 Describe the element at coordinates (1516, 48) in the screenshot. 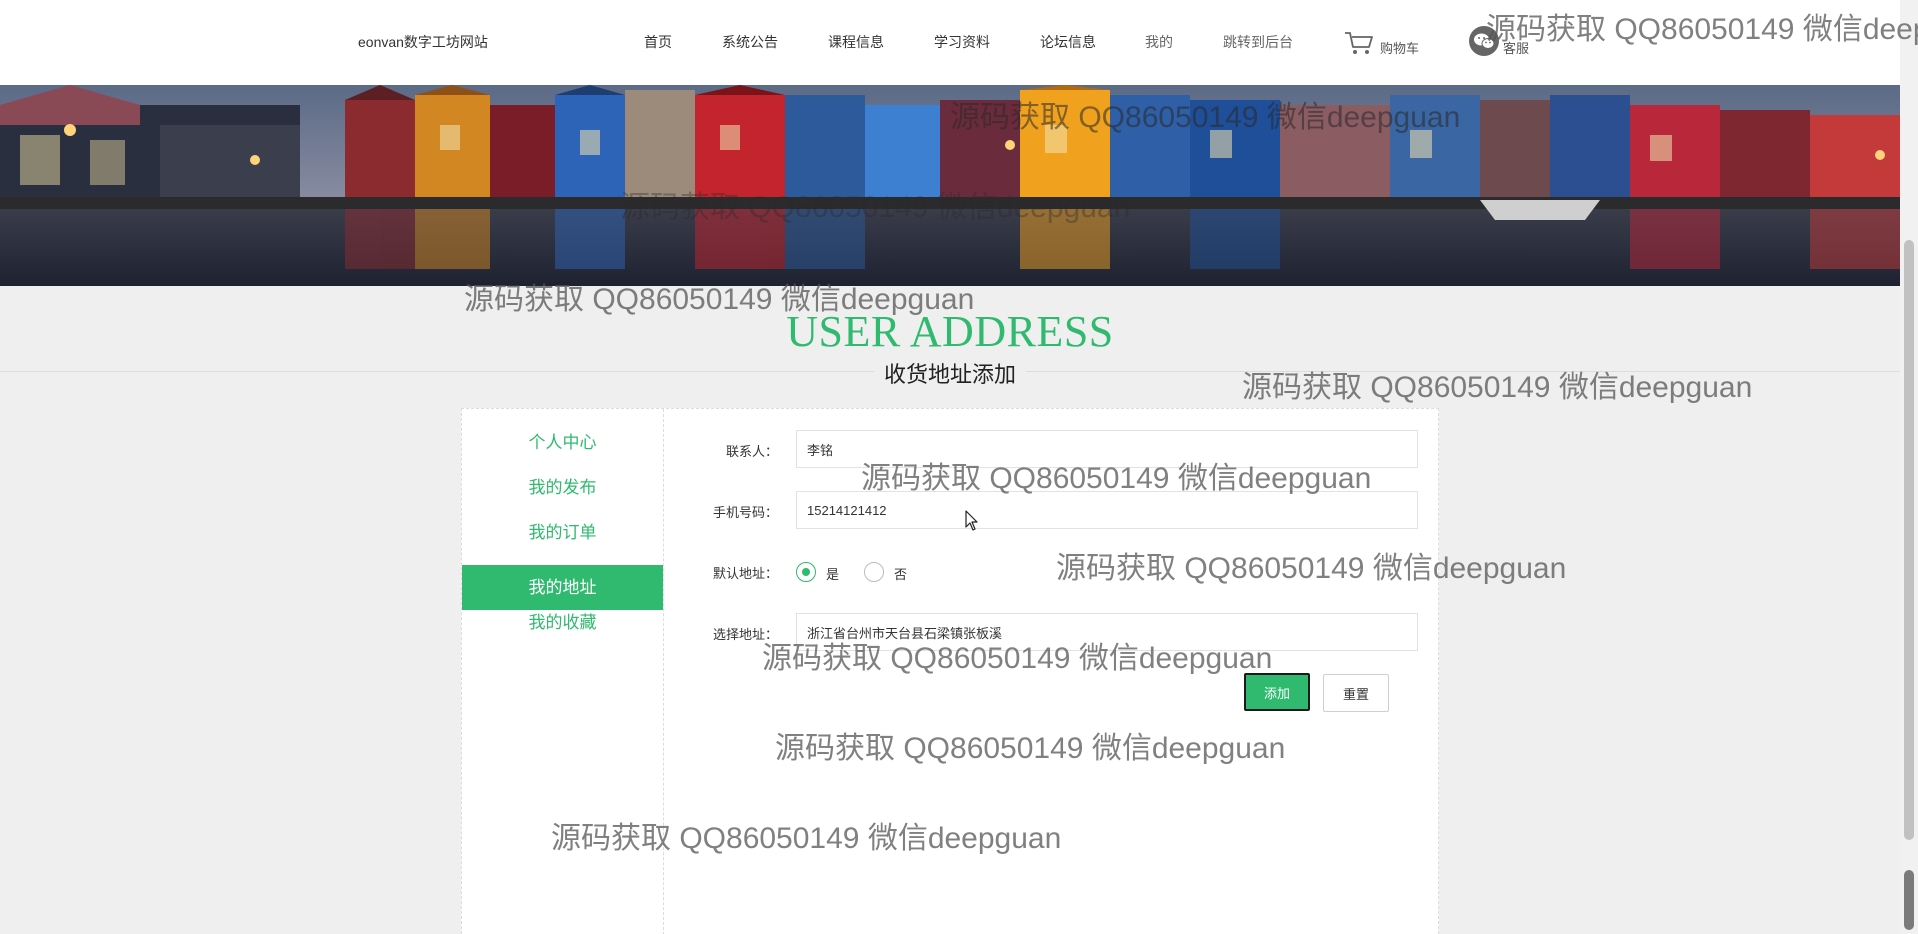

I see `service-label: 客服` at that location.